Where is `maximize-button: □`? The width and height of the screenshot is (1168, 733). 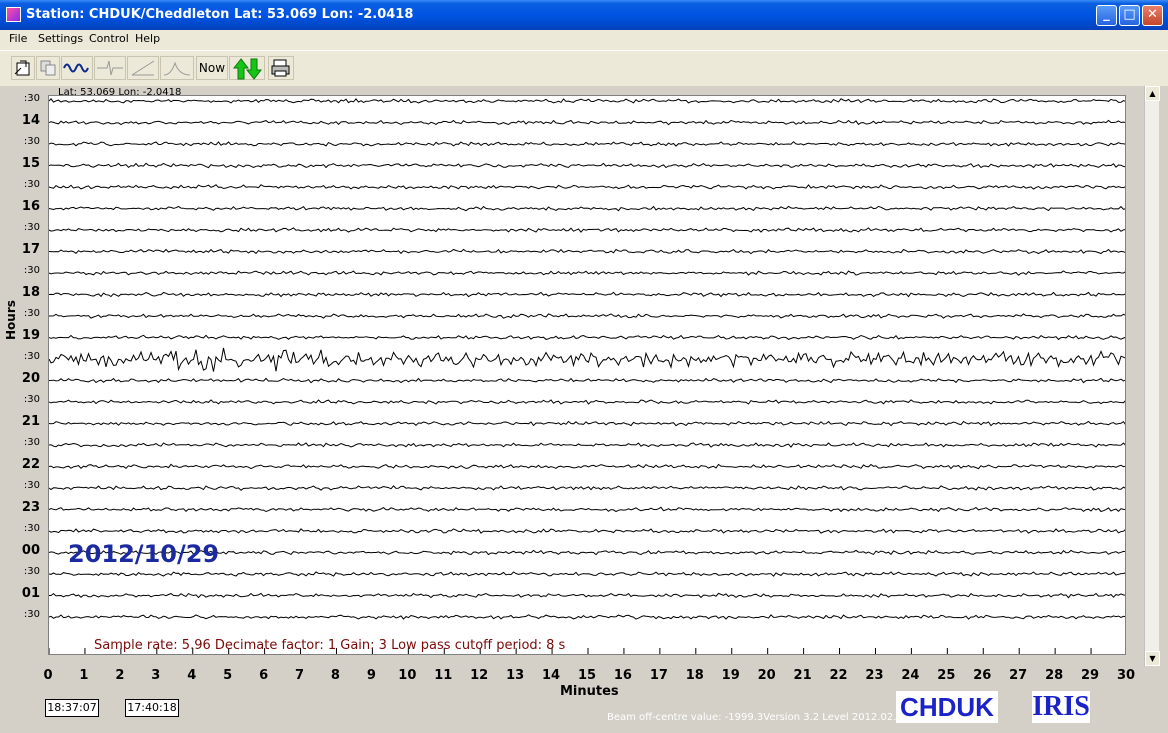 maximize-button: □ is located at coordinates (1129, 15).